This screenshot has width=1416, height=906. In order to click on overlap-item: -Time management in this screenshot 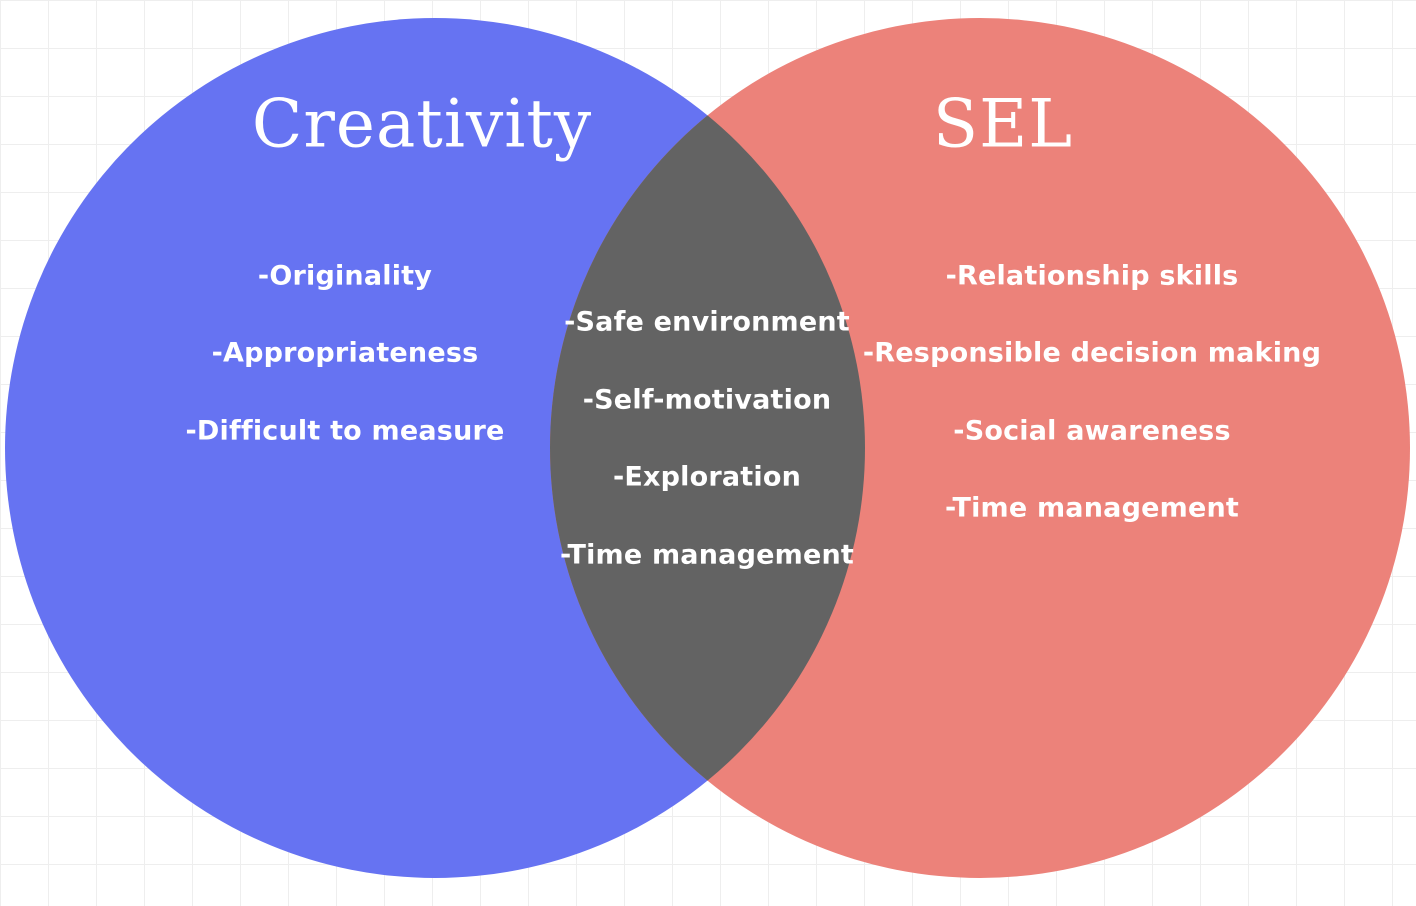, I will do `click(707, 555)`.